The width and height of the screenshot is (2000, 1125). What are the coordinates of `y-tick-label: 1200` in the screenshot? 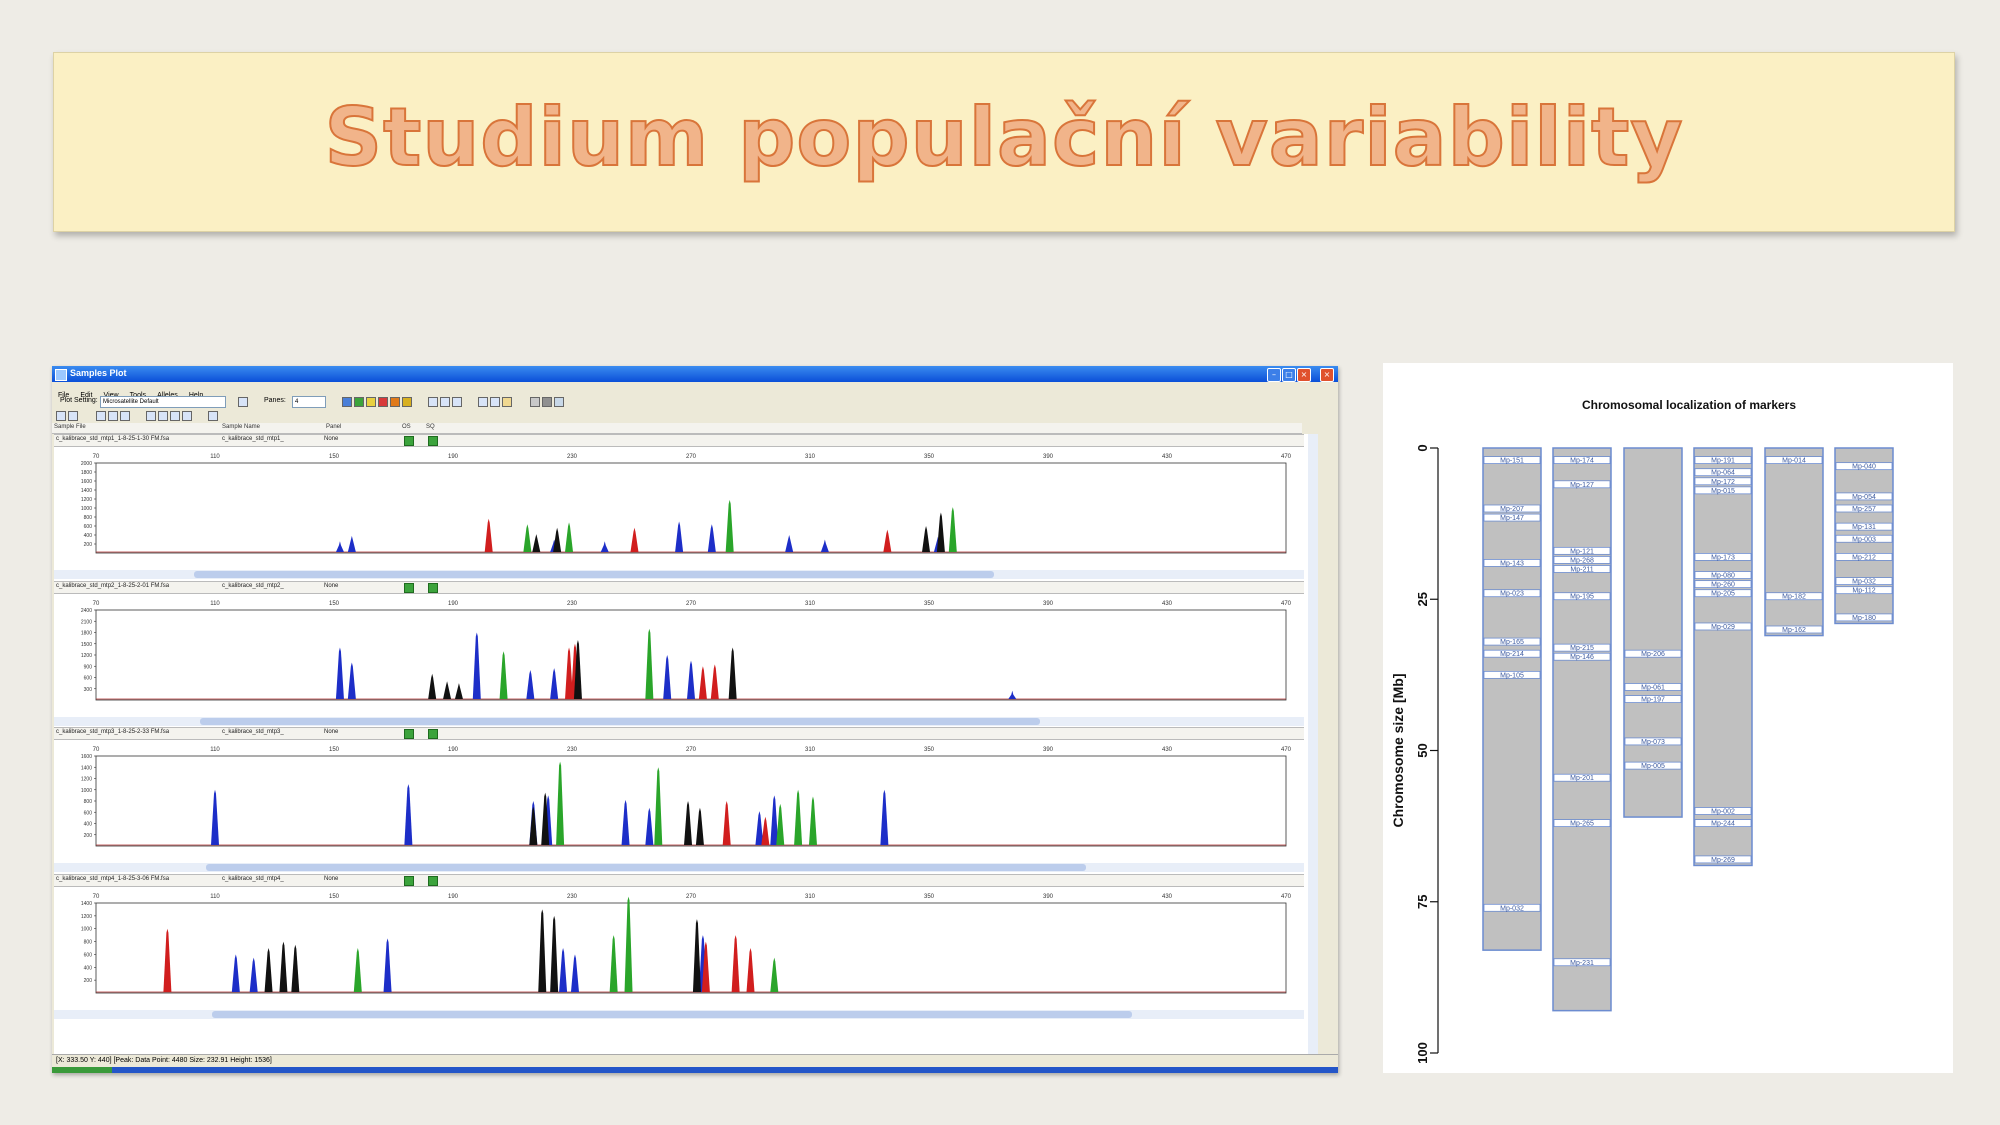 It's located at (86, 500).